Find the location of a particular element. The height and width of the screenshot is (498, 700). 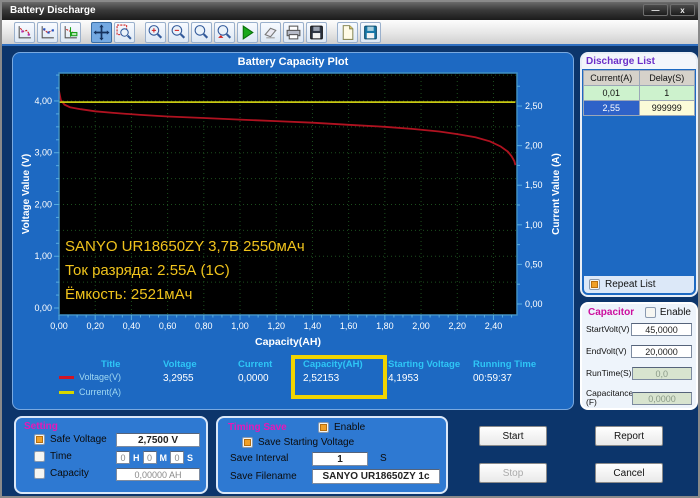

title-bar: Battery Discharge — x is located at coordinates (350, 11).